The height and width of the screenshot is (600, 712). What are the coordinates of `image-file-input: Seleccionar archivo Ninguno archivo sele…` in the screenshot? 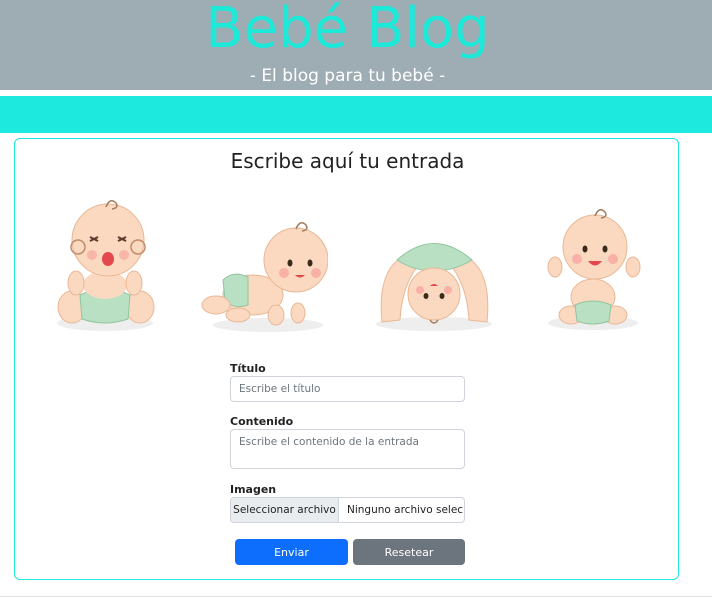 It's located at (347, 510).